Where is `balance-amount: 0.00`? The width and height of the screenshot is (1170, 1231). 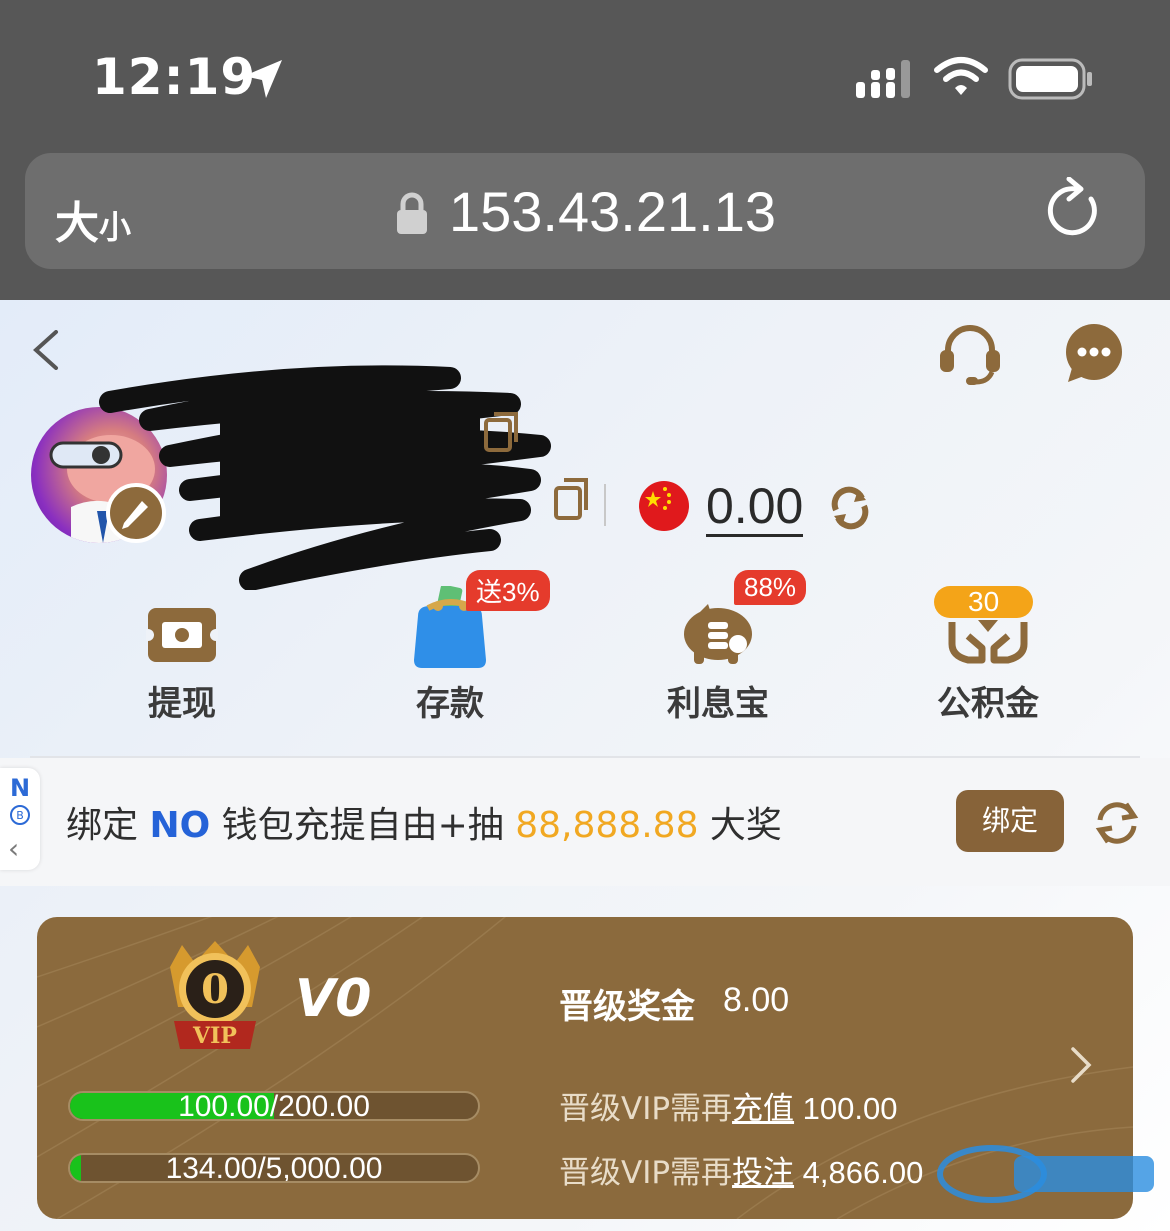 balance-amount: 0.00 is located at coordinates (755, 507).